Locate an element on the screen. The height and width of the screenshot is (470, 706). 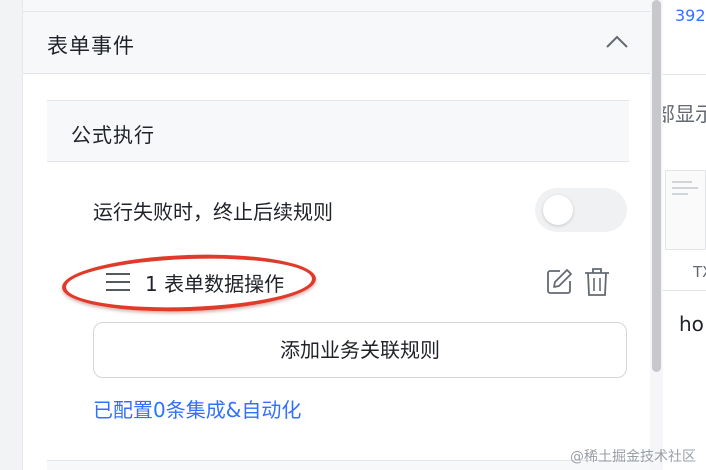
edit-icon is located at coordinates (559, 282).